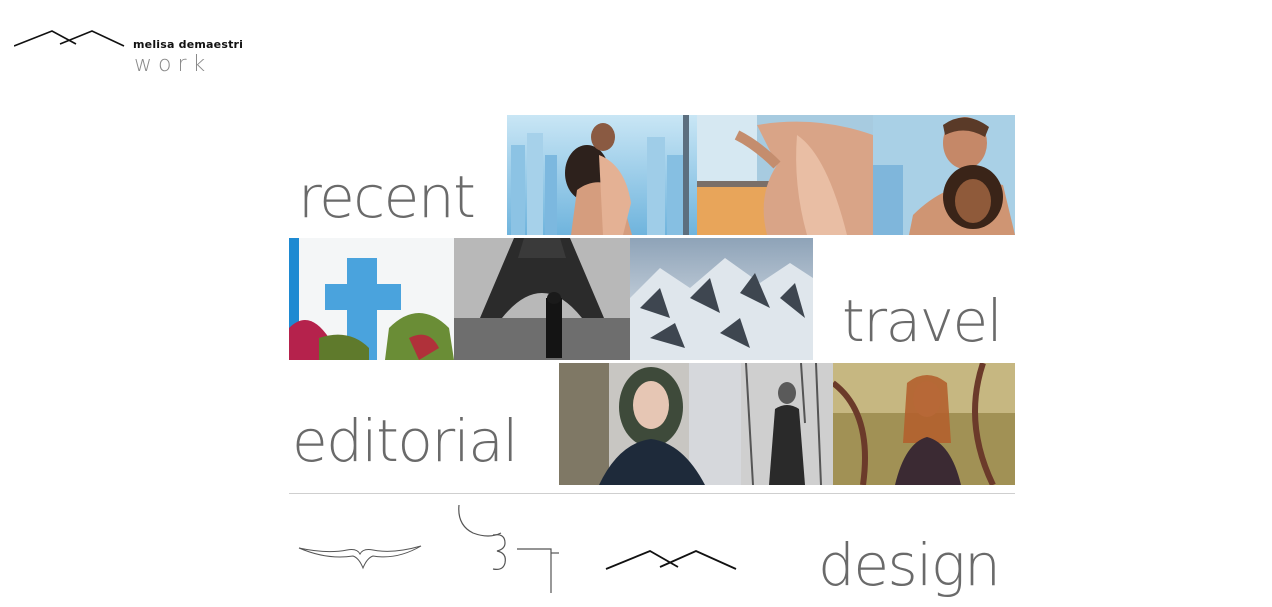 This screenshot has width=1272, height=607. I want to click on brand-name: melisa demaestri, so click(188, 44).